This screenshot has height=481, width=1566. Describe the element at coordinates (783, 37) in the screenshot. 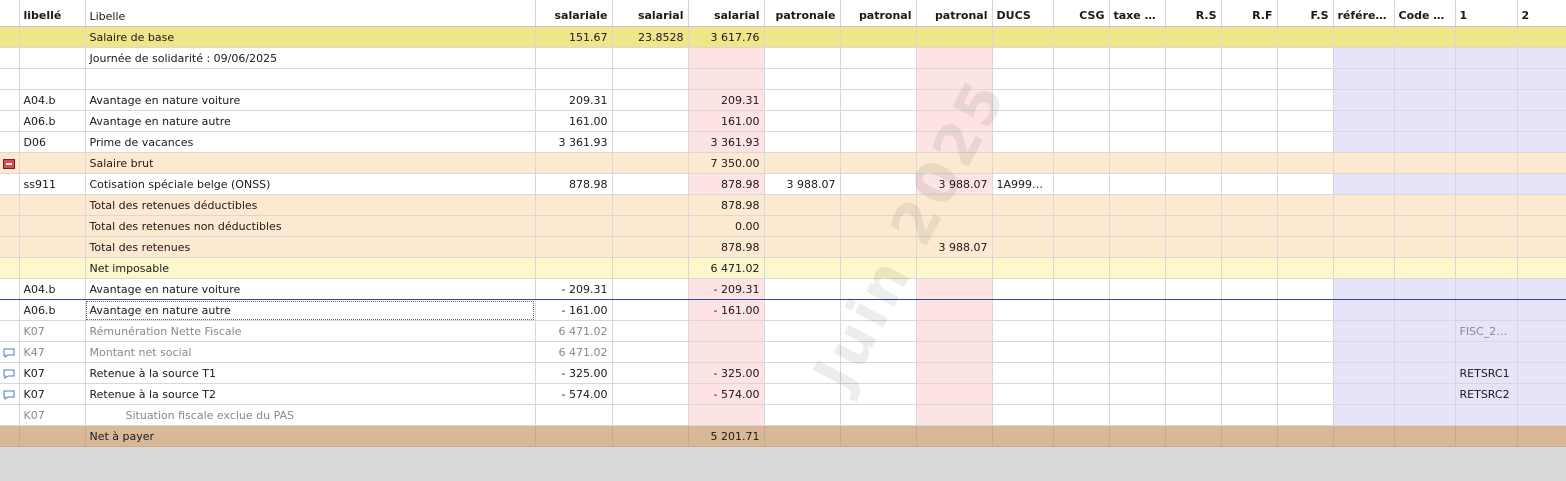

I see `table-row: Salaire de base 151.67 23.8528 3 617.76` at that location.